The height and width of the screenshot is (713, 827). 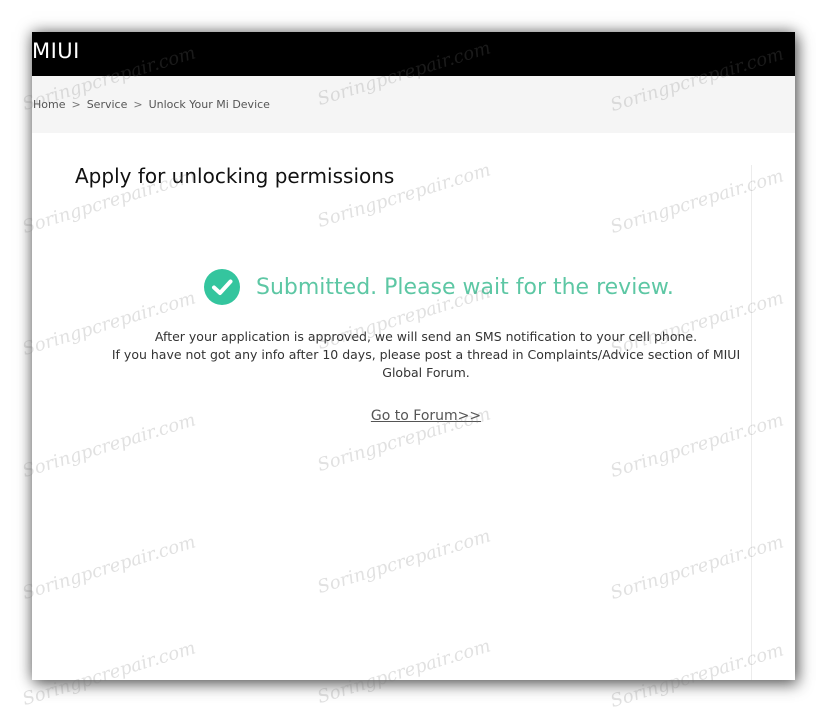 I want to click on breadcrumb-service: Service, so click(x=107, y=104).